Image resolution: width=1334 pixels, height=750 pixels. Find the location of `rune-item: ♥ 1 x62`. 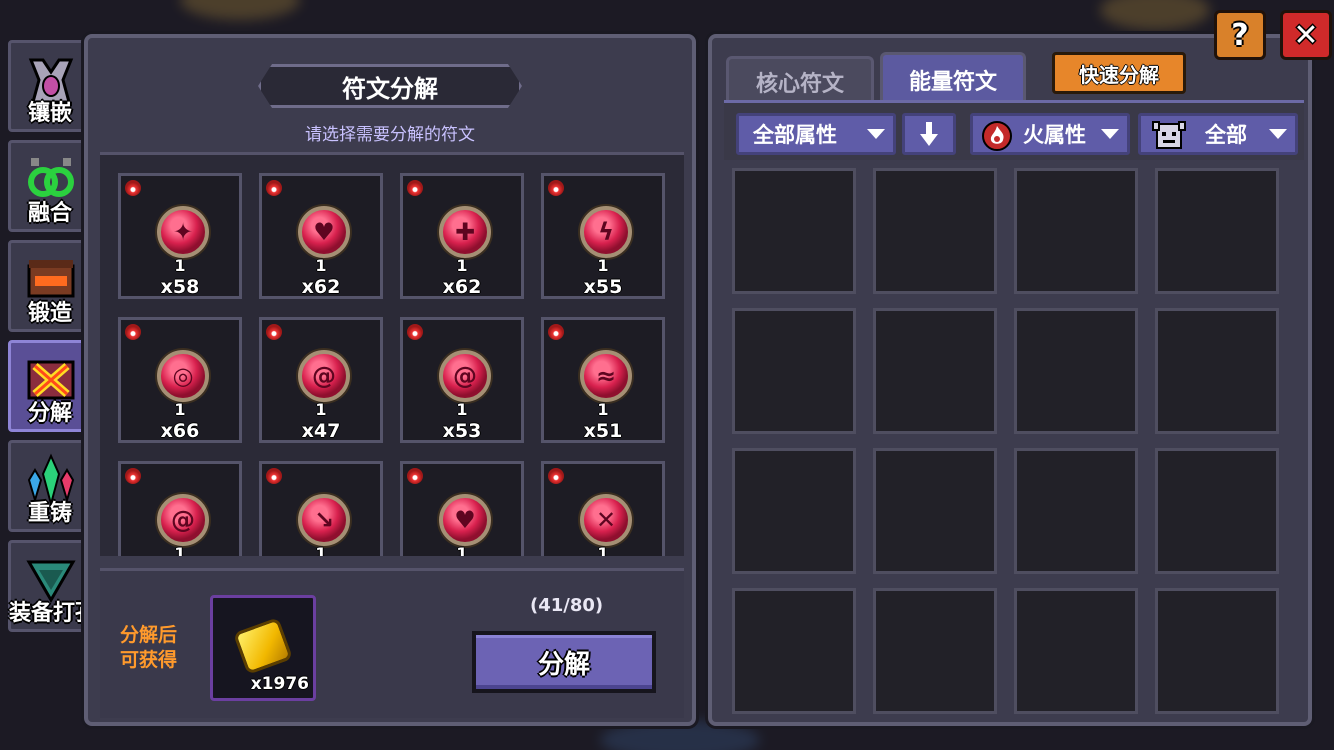

rune-item: ♥ 1 x62 is located at coordinates (321, 236).